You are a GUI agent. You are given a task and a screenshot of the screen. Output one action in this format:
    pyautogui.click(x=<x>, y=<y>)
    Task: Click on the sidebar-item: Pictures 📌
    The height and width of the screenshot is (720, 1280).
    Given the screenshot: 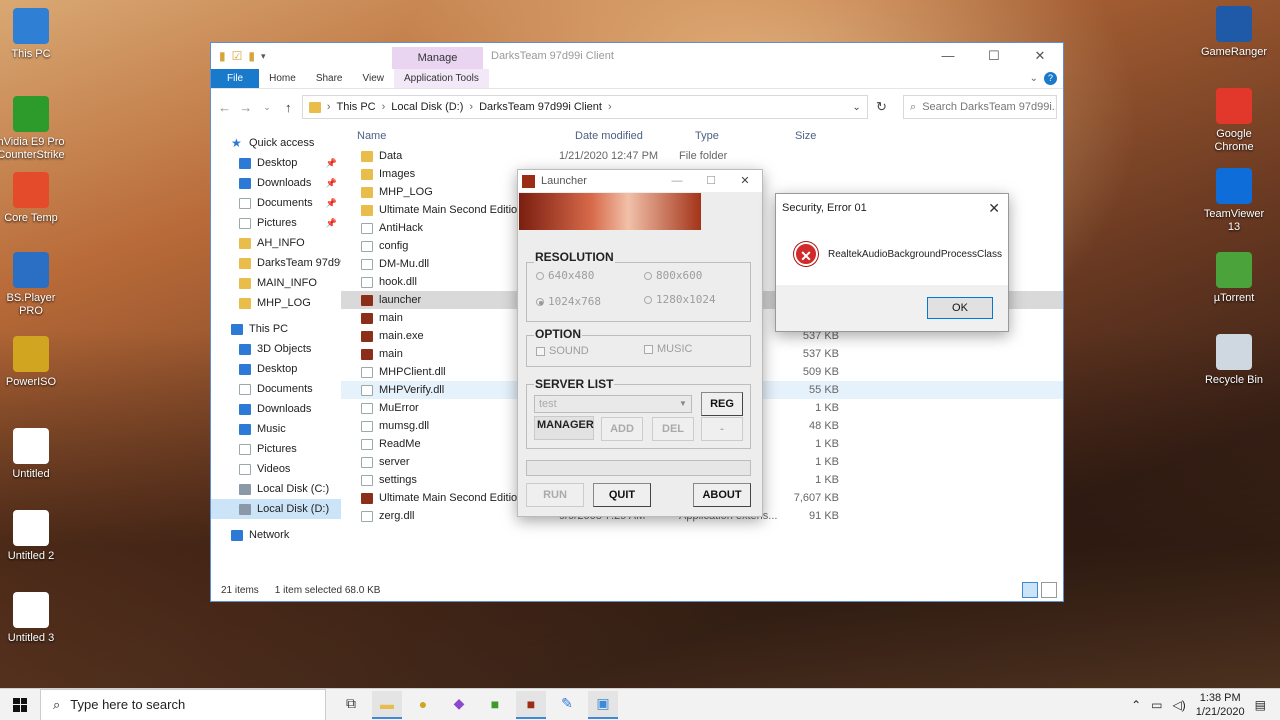 What is the action you would take?
    pyautogui.click(x=276, y=223)
    